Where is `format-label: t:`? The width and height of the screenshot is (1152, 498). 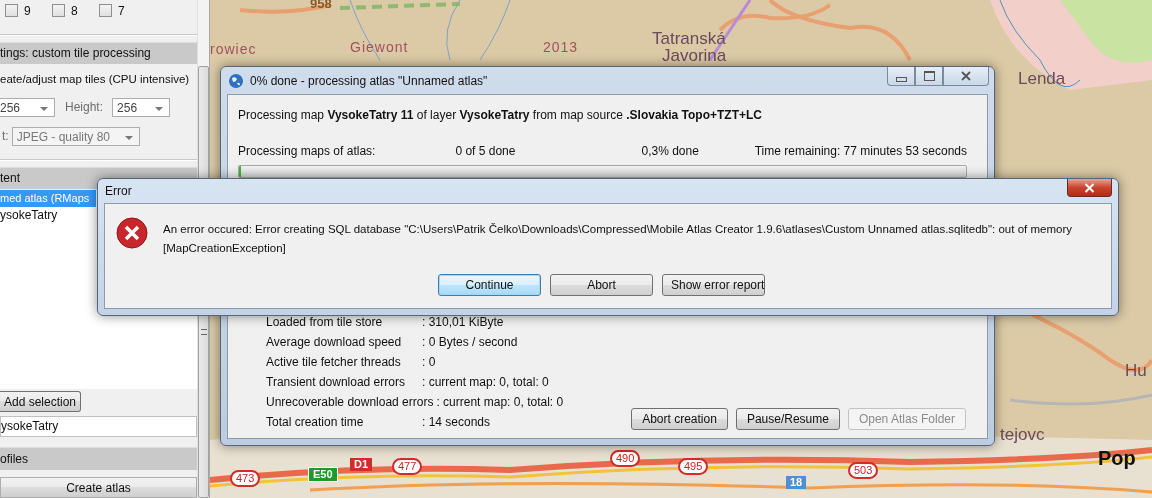 format-label: t: is located at coordinates (5, 136).